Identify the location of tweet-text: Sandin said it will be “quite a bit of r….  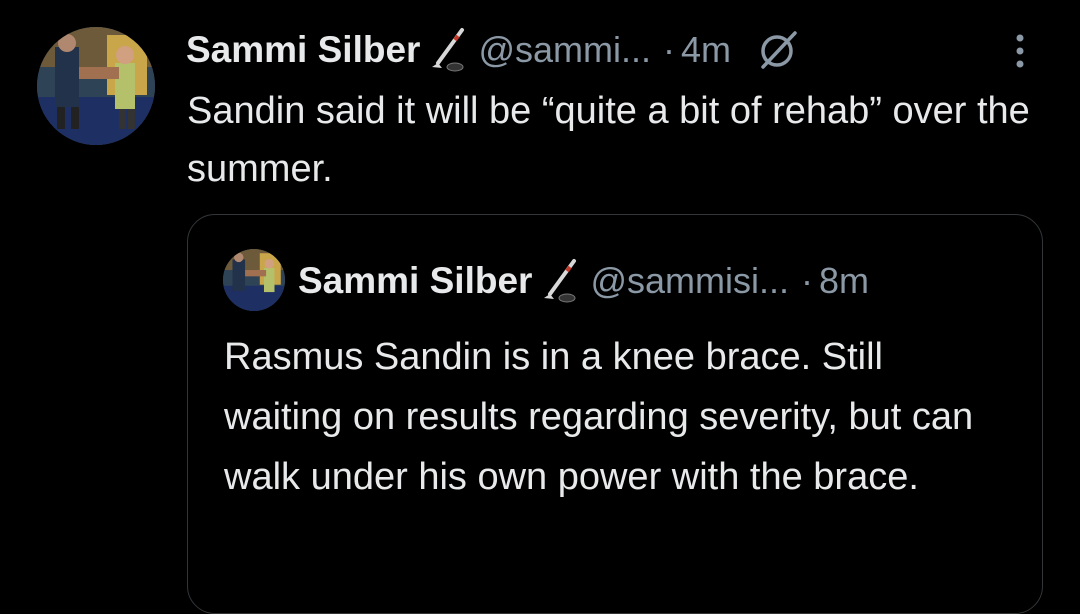
(608, 140).